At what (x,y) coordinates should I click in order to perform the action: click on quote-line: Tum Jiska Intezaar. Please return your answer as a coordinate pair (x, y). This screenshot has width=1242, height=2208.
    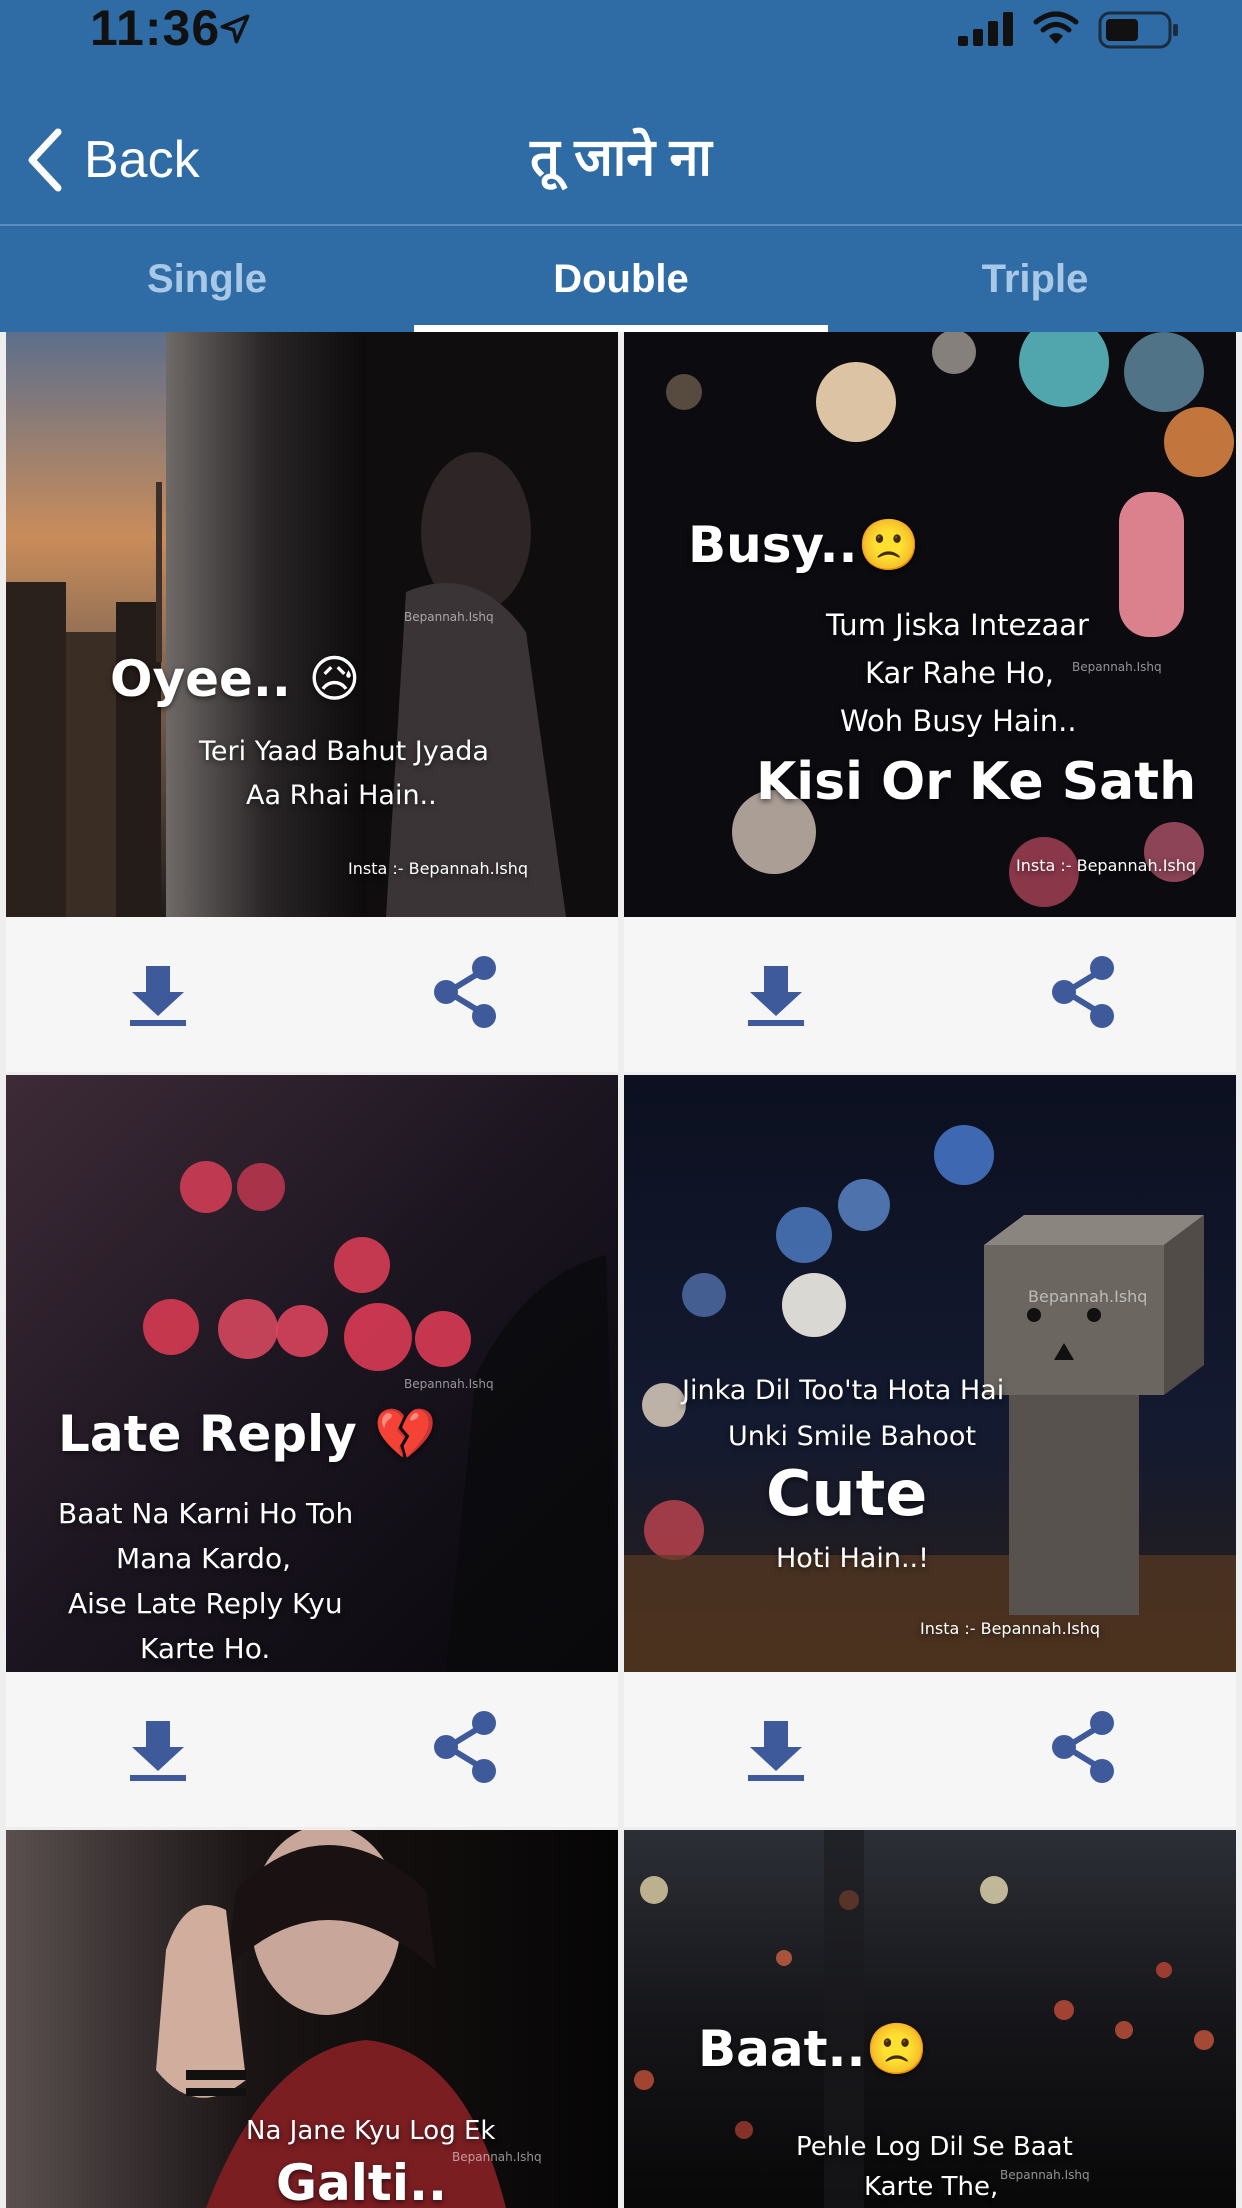
    Looking at the image, I should click on (957, 625).